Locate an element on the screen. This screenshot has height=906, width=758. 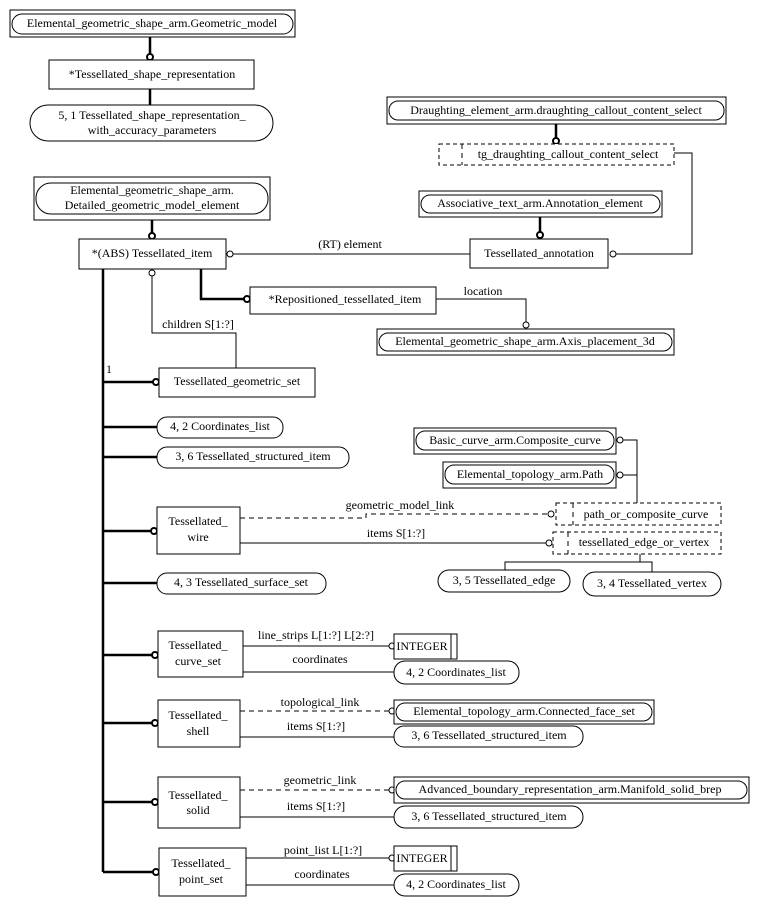
entity-repositioned-tessellated-item: *Repositioned_tessellated_item is located at coordinates (343, 300).